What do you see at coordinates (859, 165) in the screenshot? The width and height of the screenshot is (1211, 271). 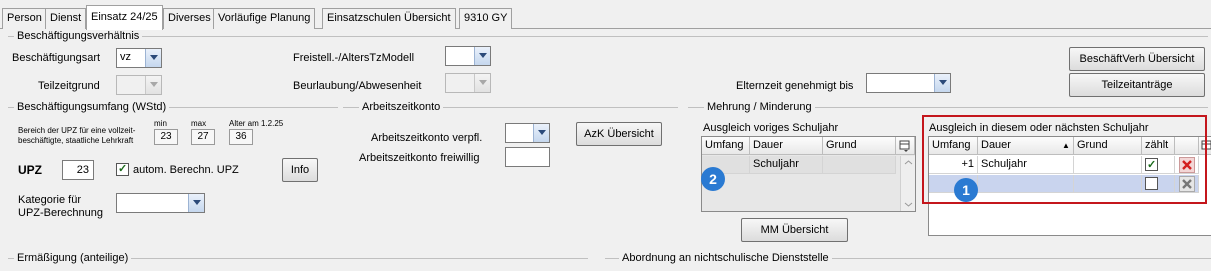 I see `grid-cell` at bounding box center [859, 165].